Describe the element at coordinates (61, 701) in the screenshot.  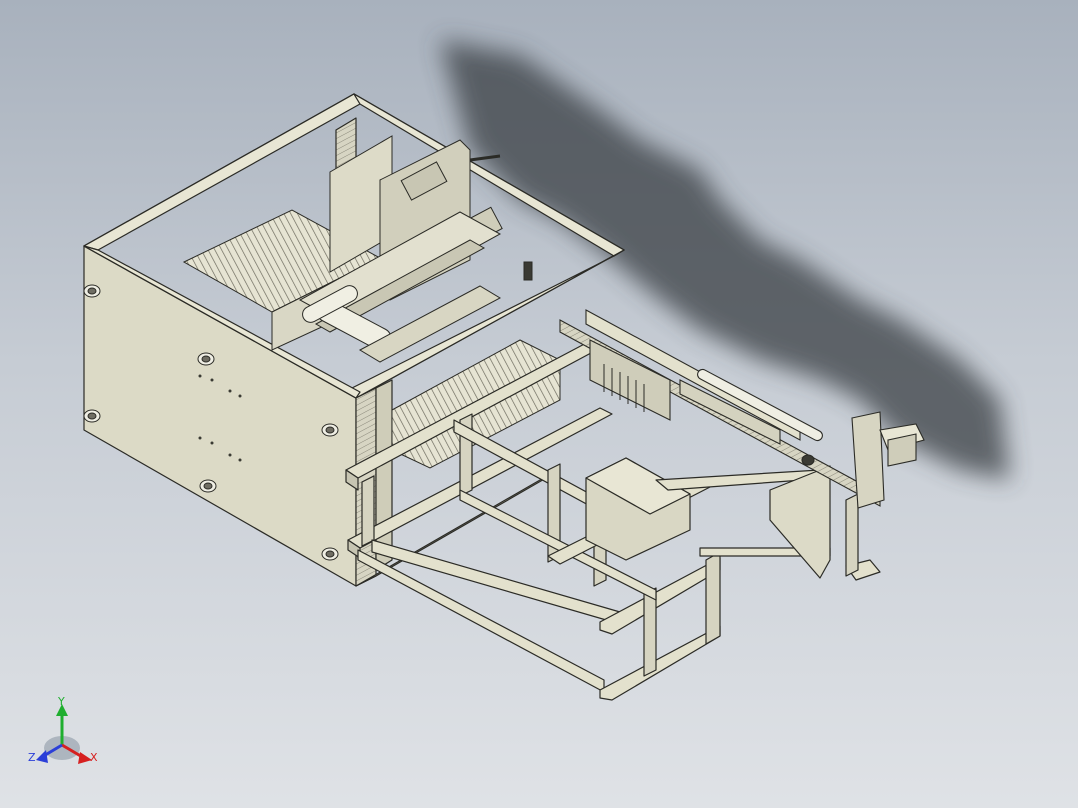
I see `y-axis-label: Y` at that location.